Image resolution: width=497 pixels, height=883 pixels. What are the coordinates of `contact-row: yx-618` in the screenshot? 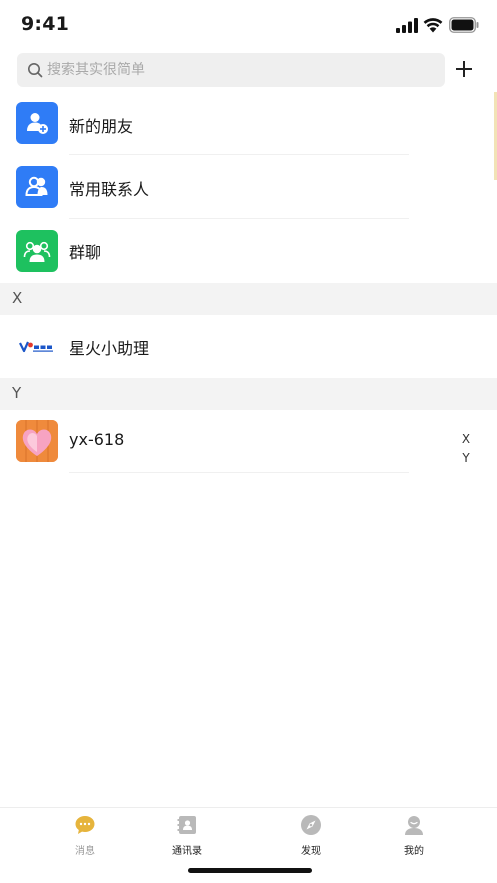 It's located at (248, 441).